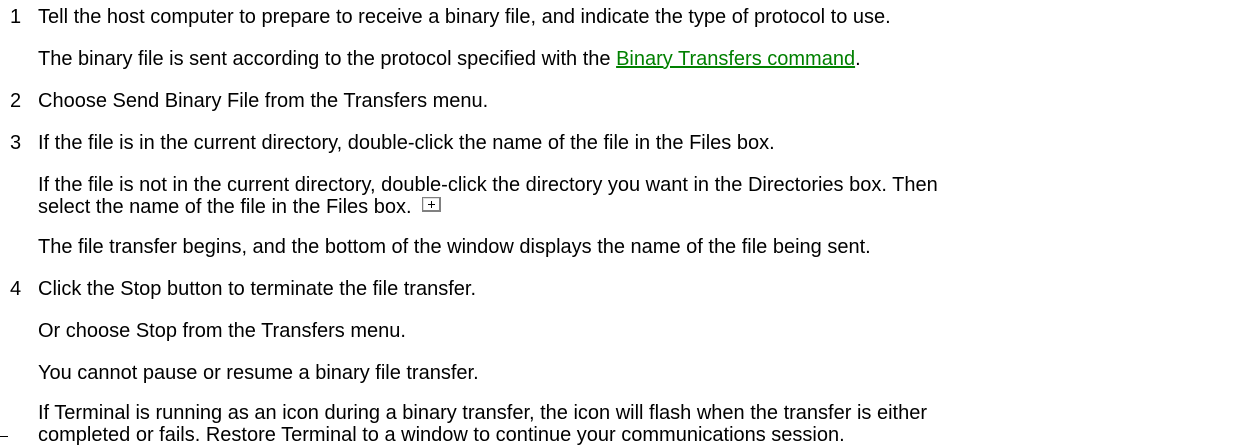  Describe the element at coordinates (16, 143) in the screenshot. I see `step-number: 3` at that location.